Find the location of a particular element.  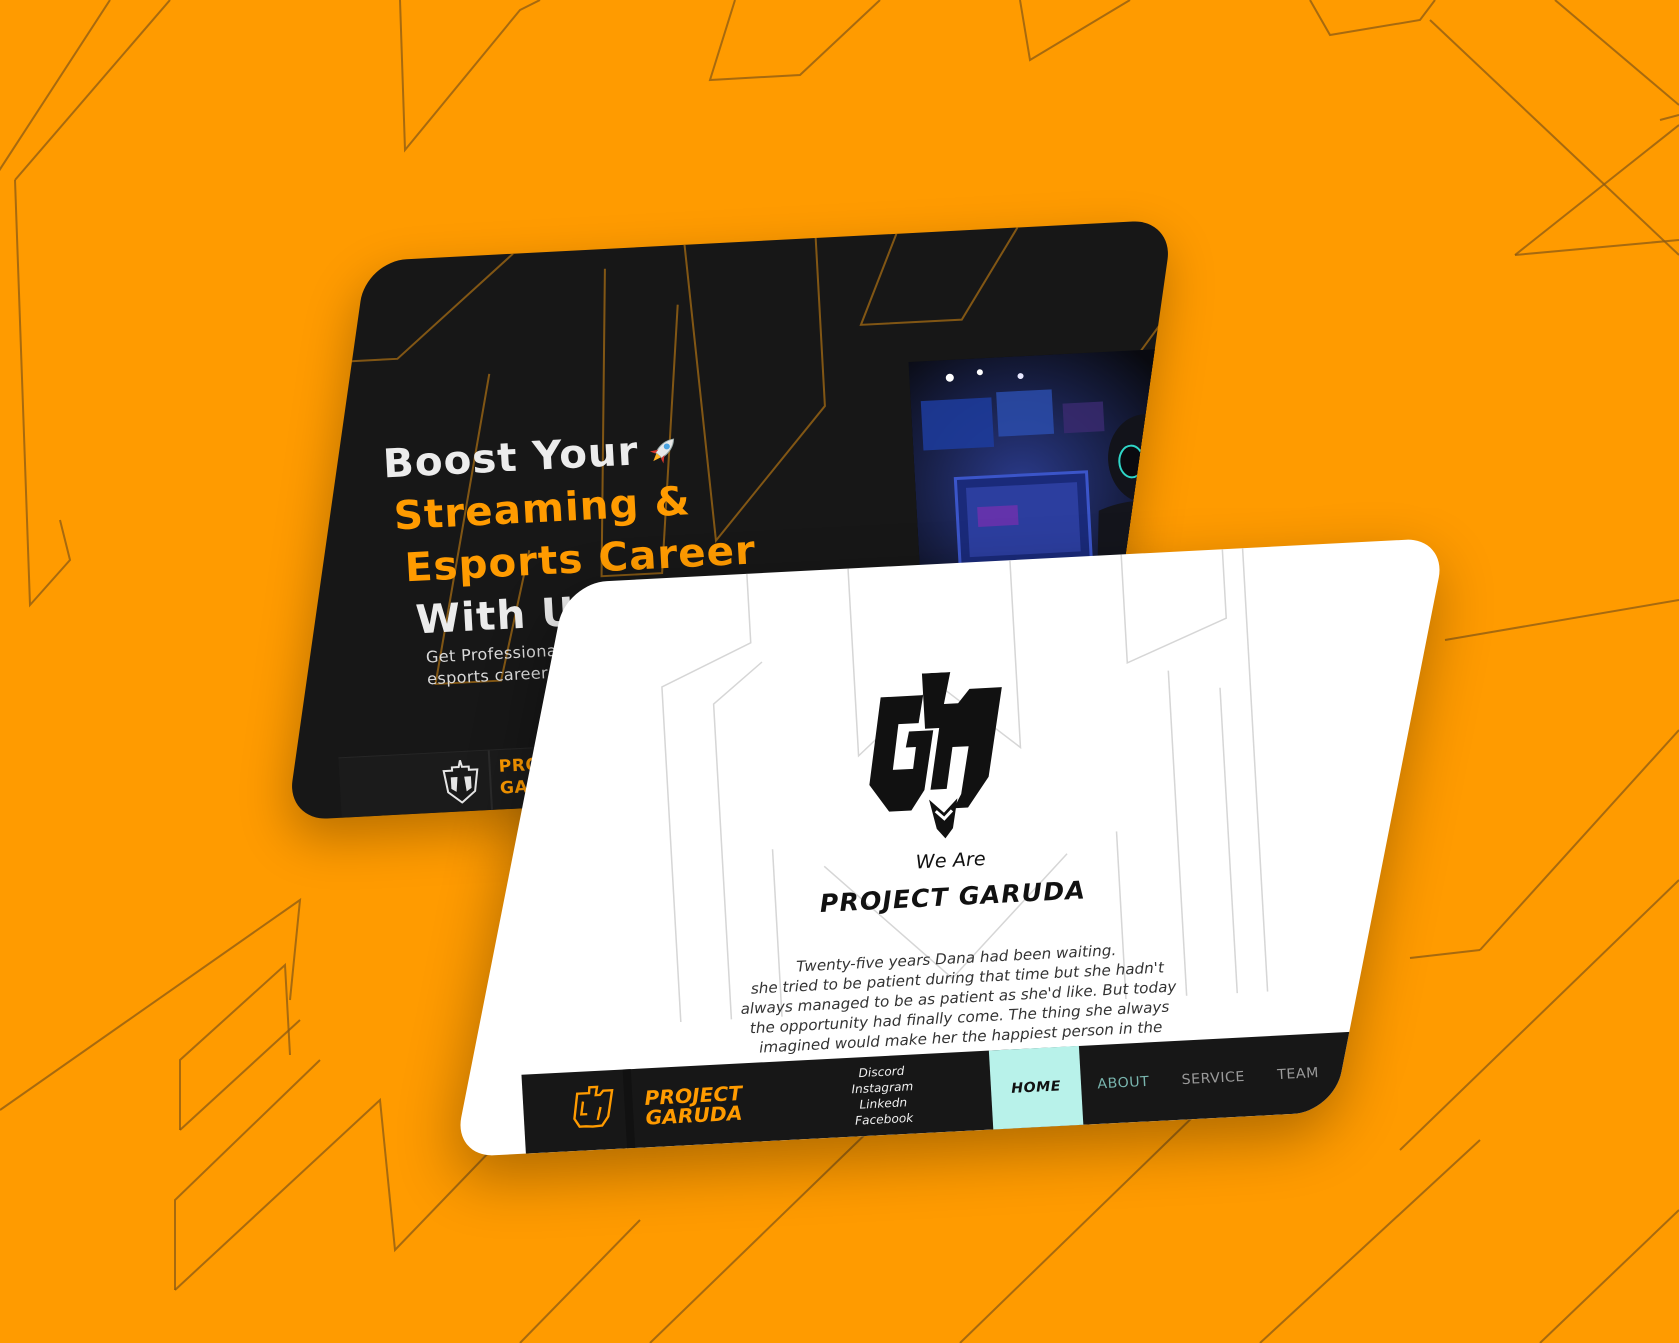

footer-brand: PROJECT GARUDA is located at coordinates (694, 1105).